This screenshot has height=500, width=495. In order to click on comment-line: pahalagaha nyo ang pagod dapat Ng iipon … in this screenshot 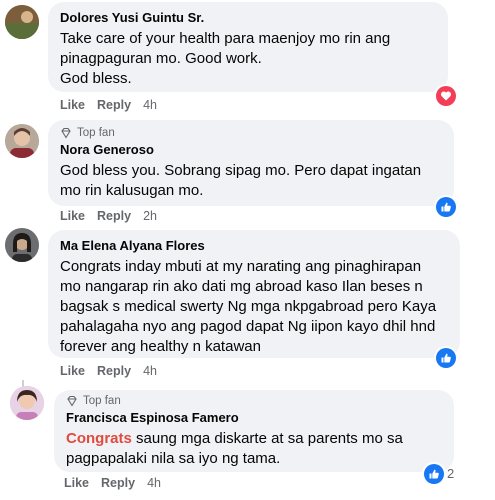, I will do `click(248, 326)`.